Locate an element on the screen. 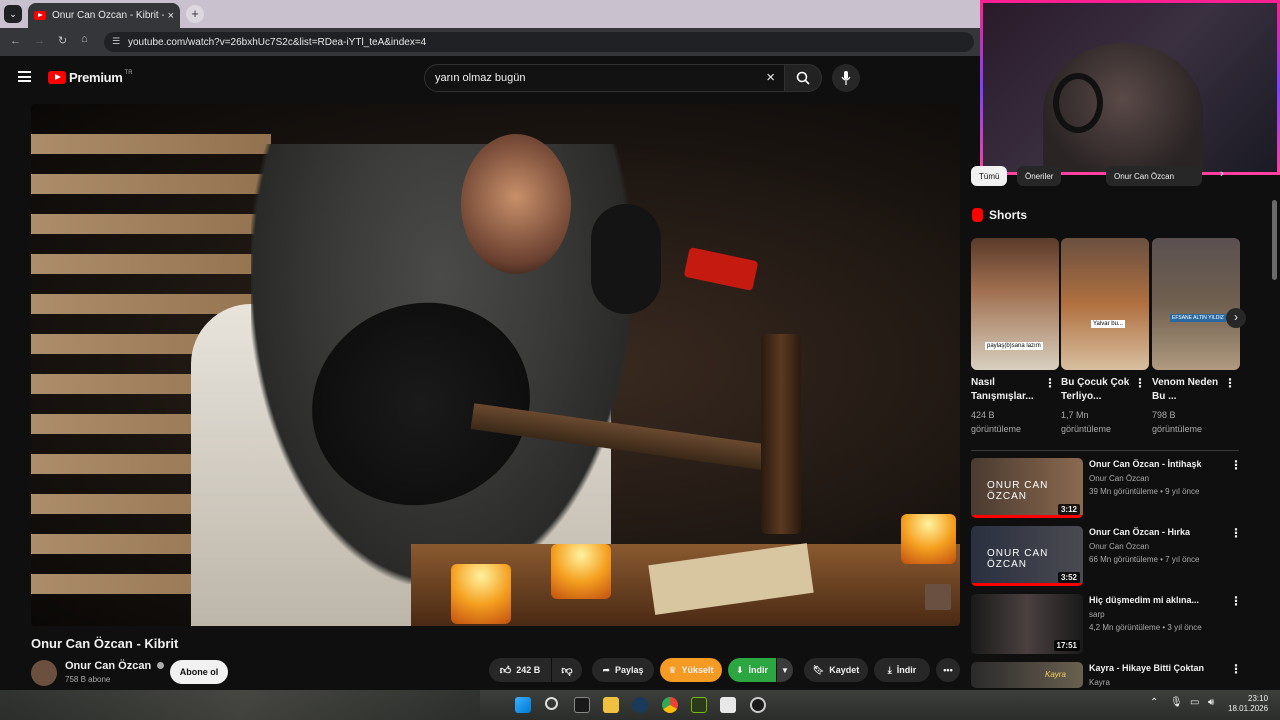 This screenshot has width=1280, height=720. dislike-button: 👎︎ is located at coordinates (567, 670).